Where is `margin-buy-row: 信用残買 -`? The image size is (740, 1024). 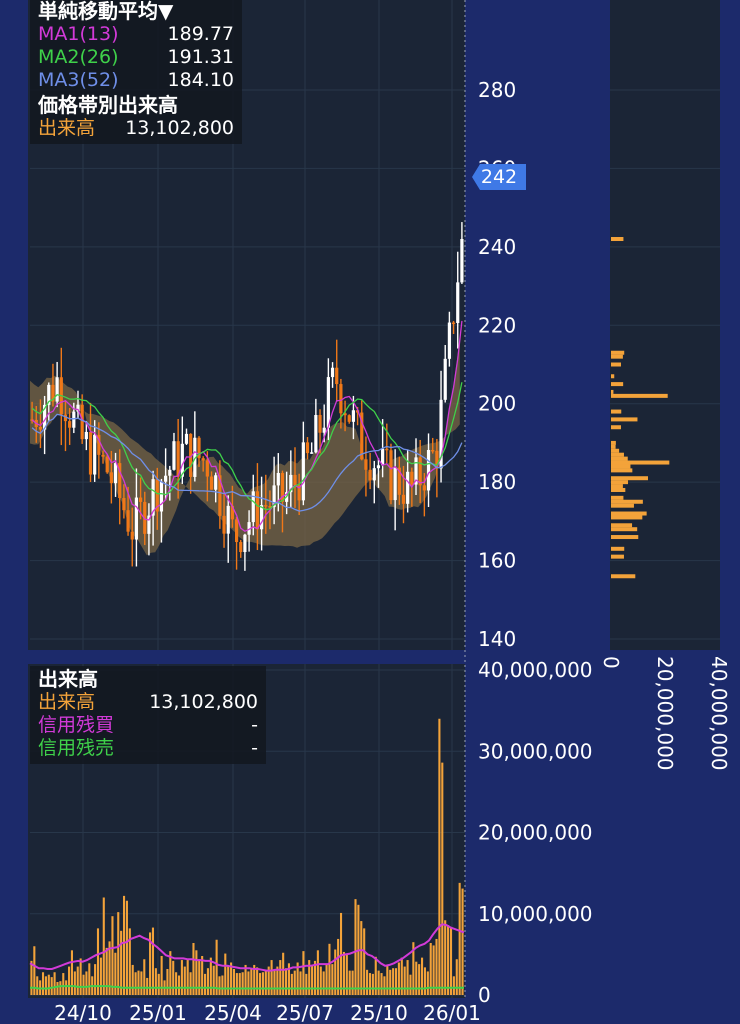
margin-buy-row: 信用残買 - is located at coordinates (148, 725).